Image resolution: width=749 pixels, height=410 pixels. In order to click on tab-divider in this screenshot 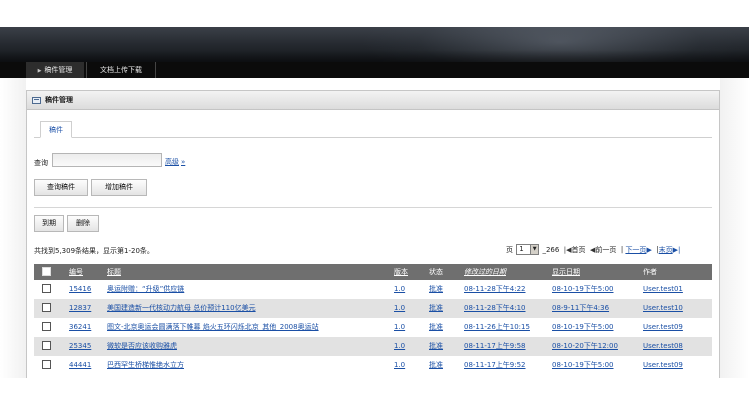, I will do `click(373, 137)`.